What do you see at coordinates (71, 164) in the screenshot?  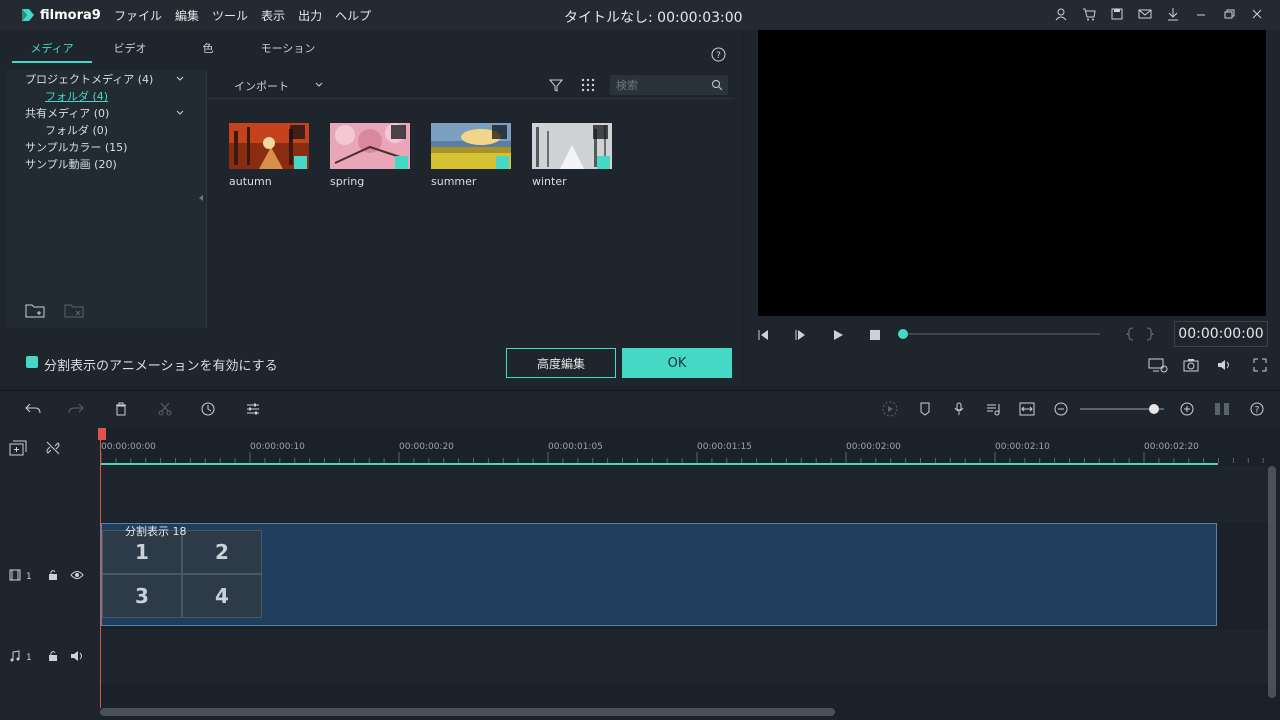 I see `library-sample-videos: サンプル動画 (20)` at bounding box center [71, 164].